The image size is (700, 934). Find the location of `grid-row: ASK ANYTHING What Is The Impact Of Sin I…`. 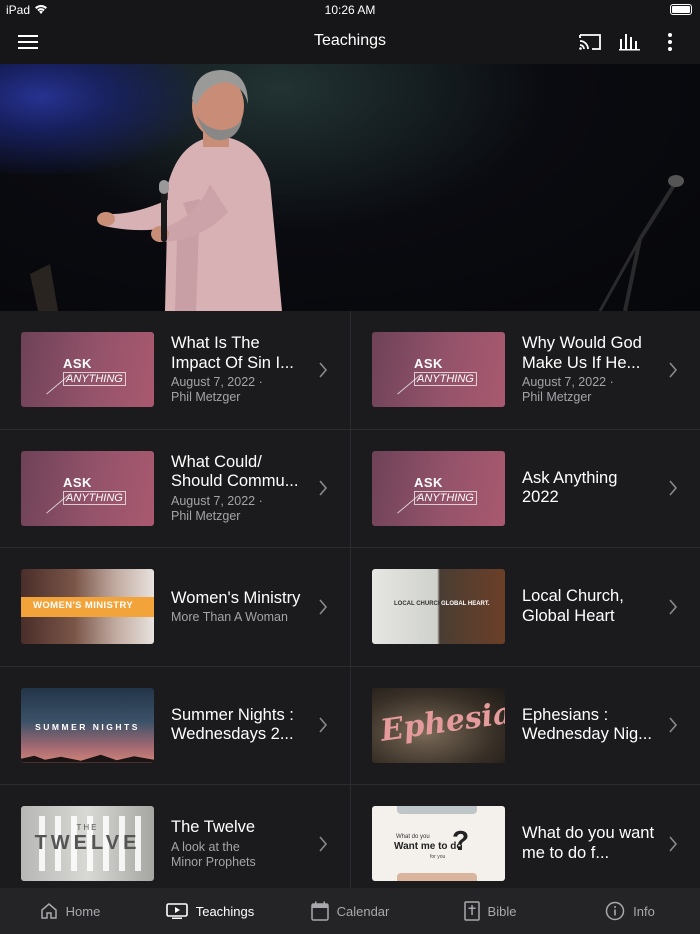

grid-row: ASK ANYTHING What Is The Impact Of Sin I… is located at coordinates (350, 370).